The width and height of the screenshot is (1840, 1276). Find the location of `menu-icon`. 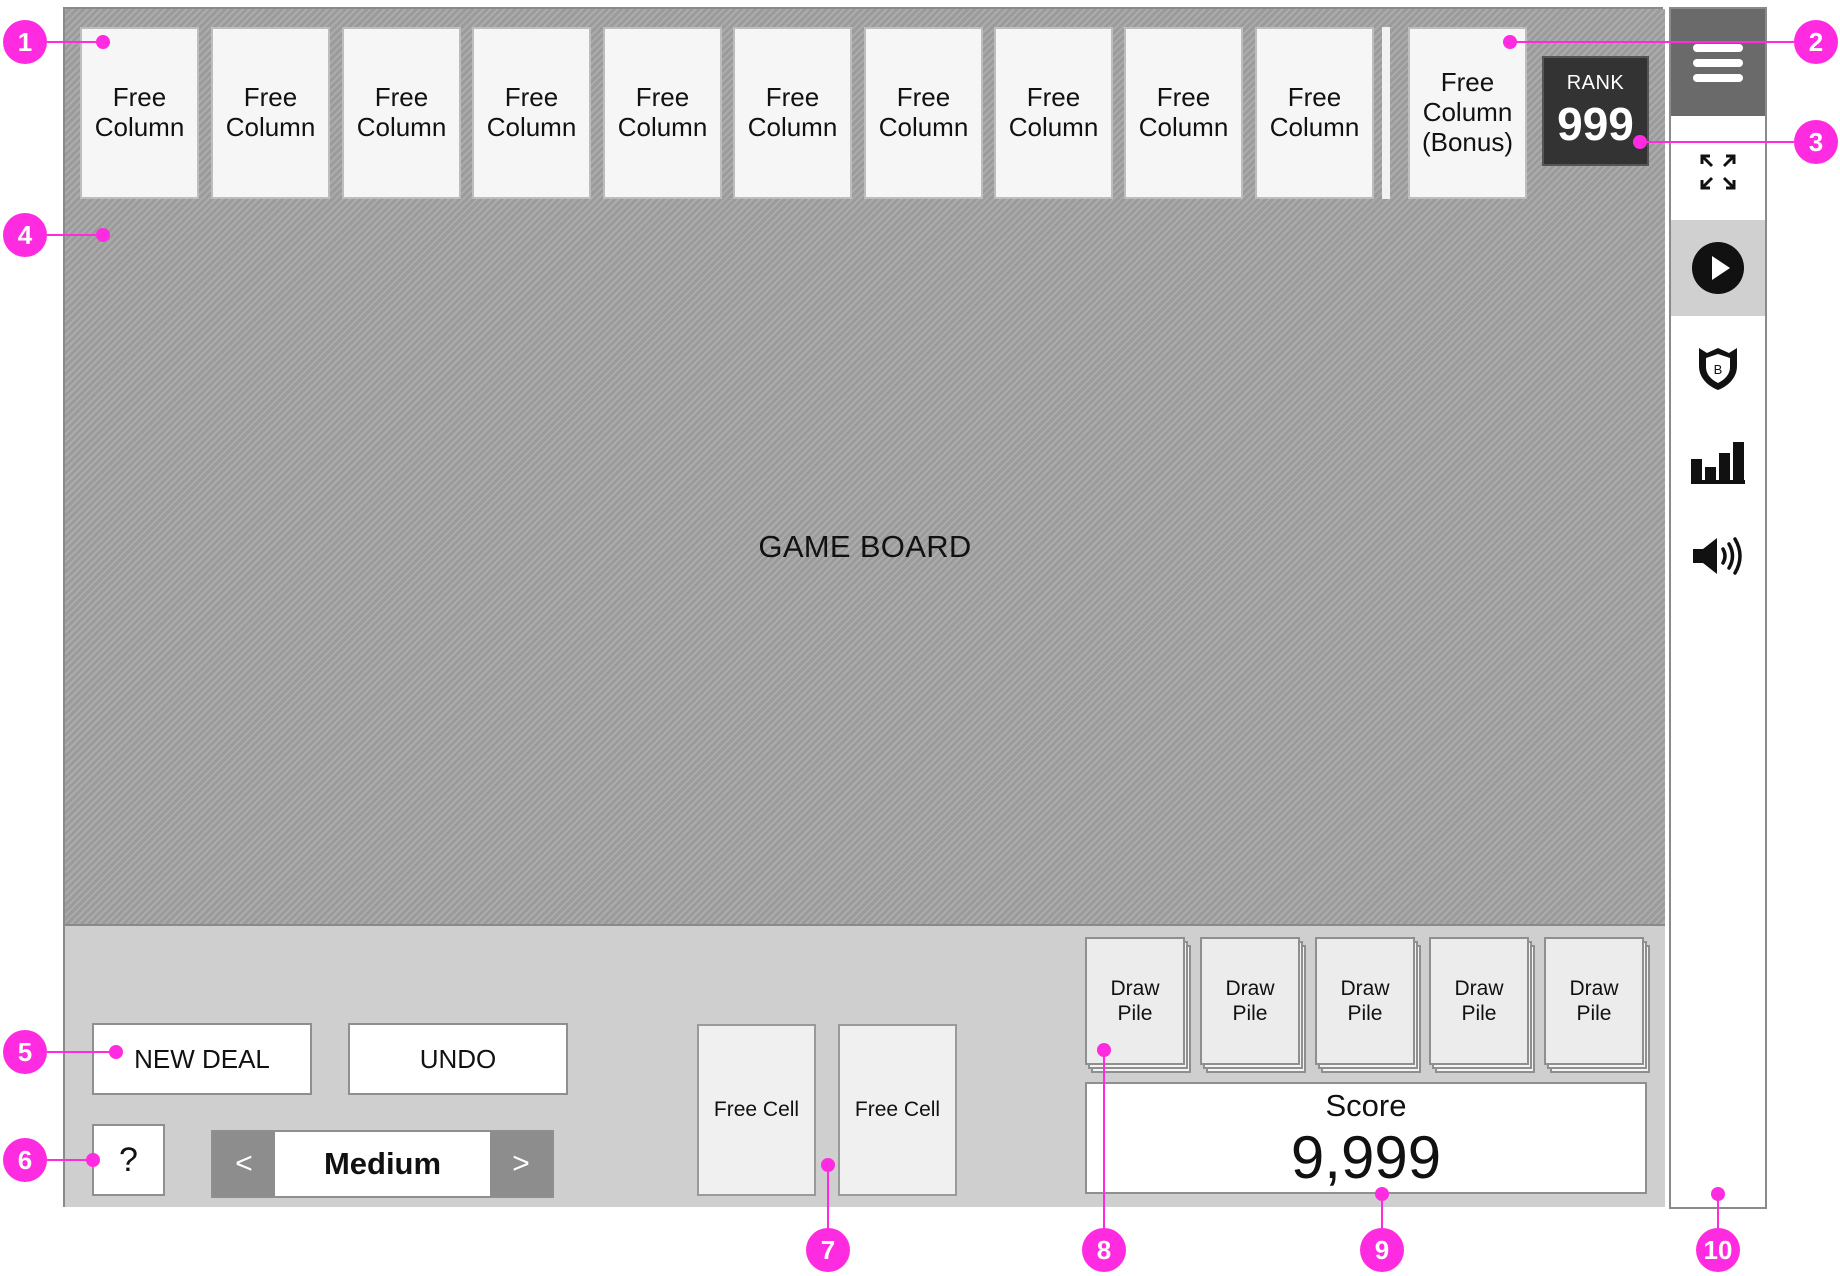

menu-icon is located at coordinates (1718, 62).